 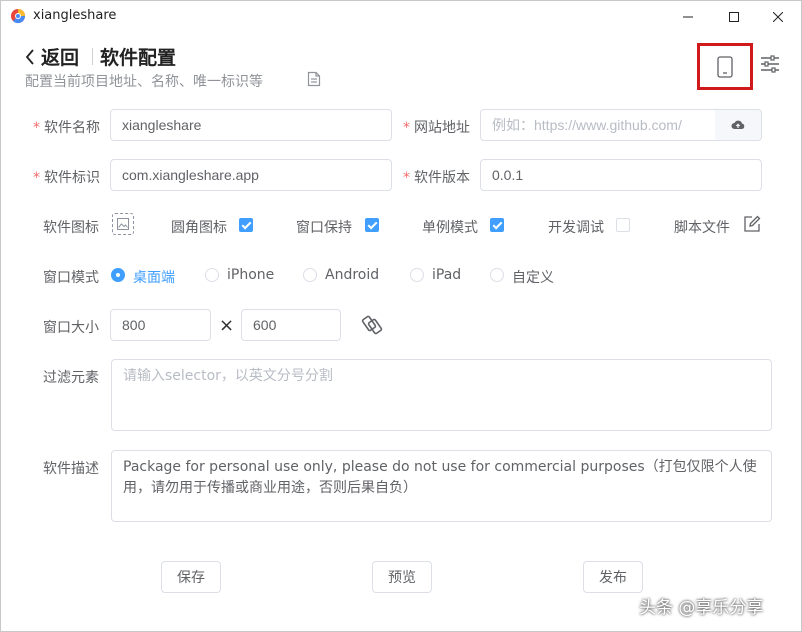 I want to click on image-icon, so click(x=123, y=224).